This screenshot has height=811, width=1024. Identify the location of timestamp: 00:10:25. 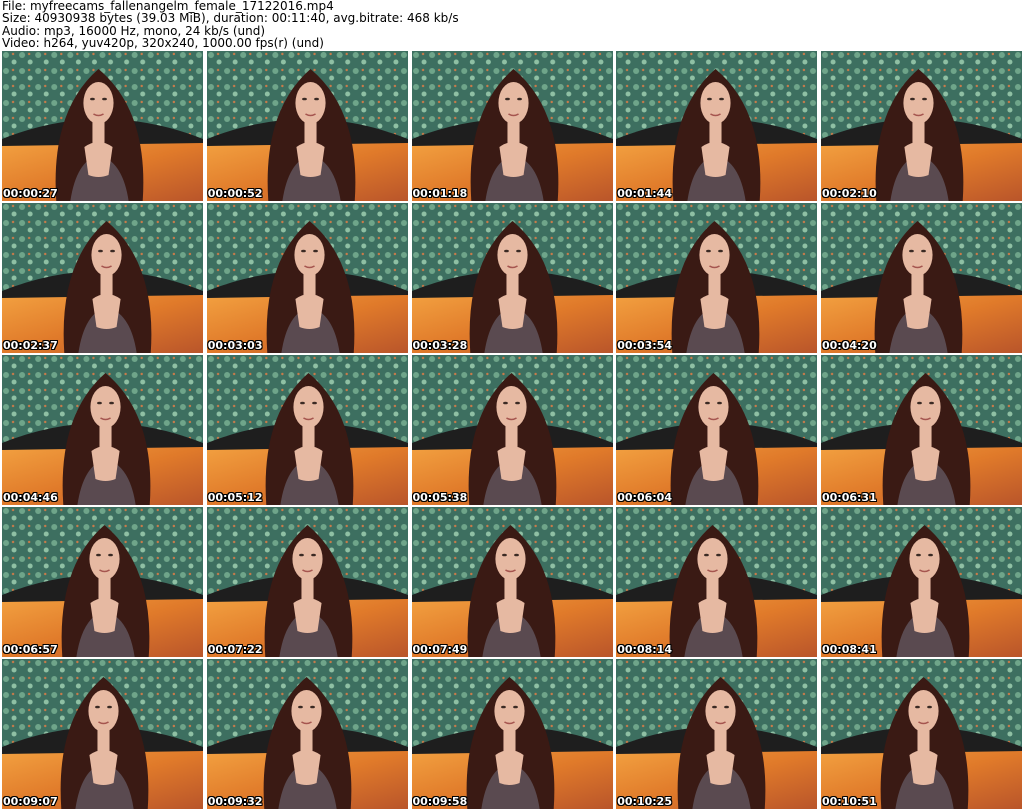
(644, 801).